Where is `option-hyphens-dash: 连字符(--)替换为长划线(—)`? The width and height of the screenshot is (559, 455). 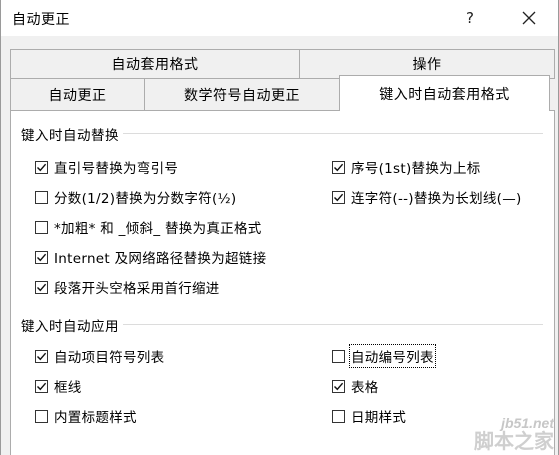
option-hyphens-dash: 连字符(--)替换为长划线(—) is located at coordinates (427, 197).